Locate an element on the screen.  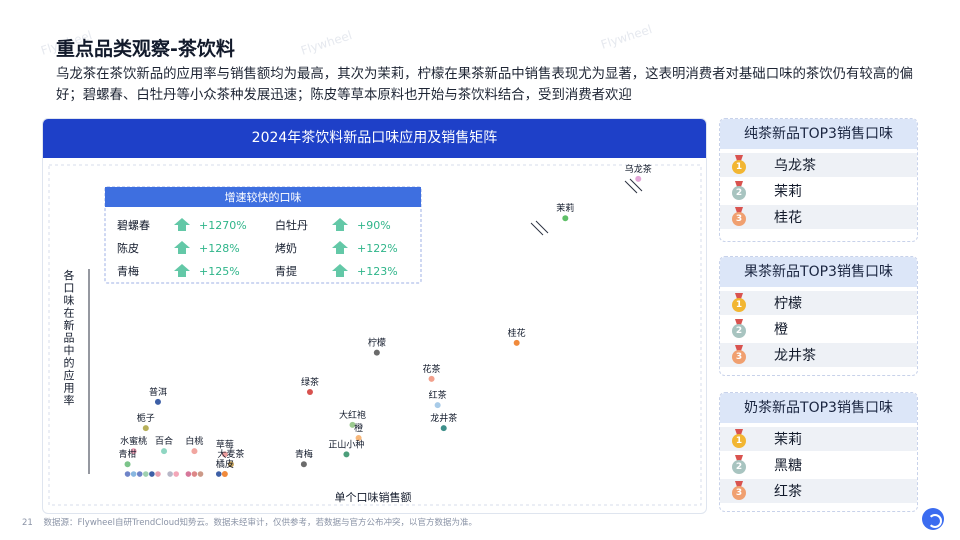
growth-item-name: 陈皮 is located at coordinates (128, 248).